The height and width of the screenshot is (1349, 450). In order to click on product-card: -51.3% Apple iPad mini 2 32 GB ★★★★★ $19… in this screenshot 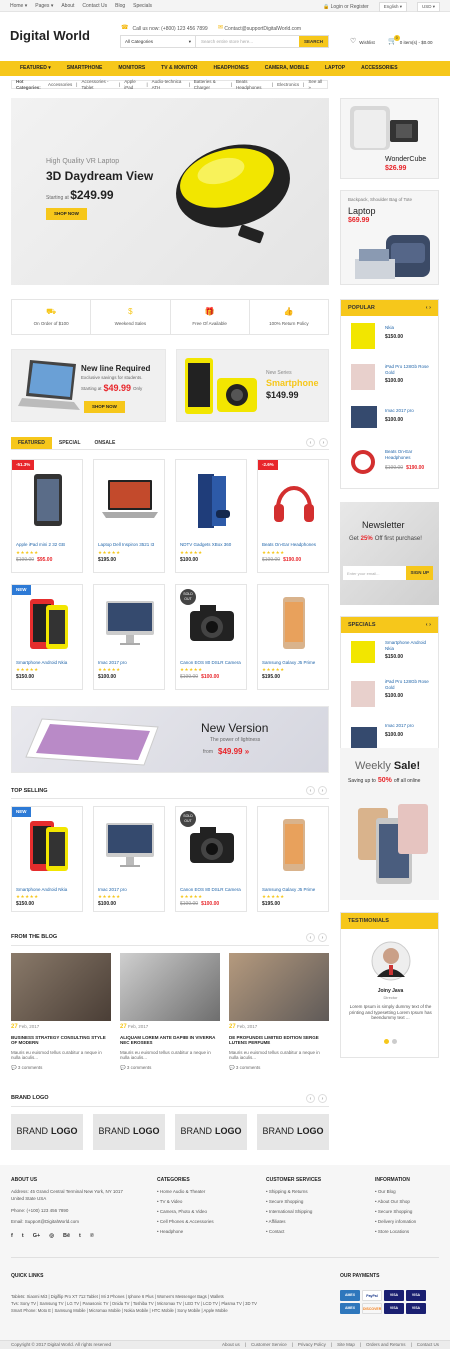, I will do `click(47, 516)`.